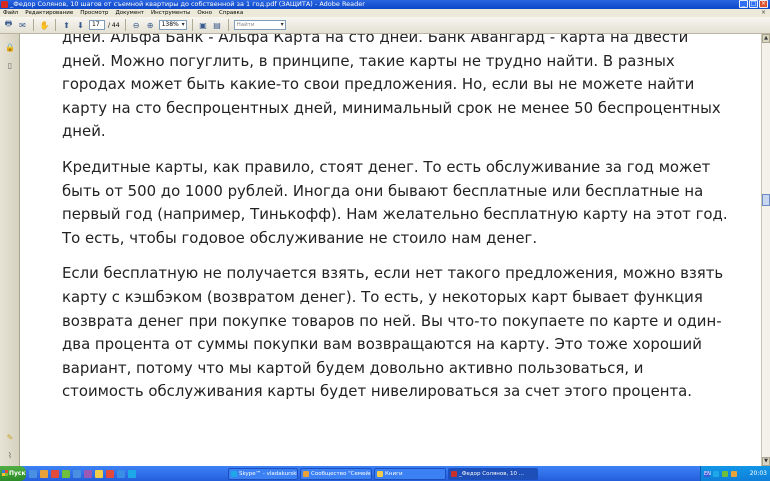 This screenshot has width=770, height=481. What do you see at coordinates (203, 25) in the screenshot?
I see `fit-page-icon: ▣` at bounding box center [203, 25].